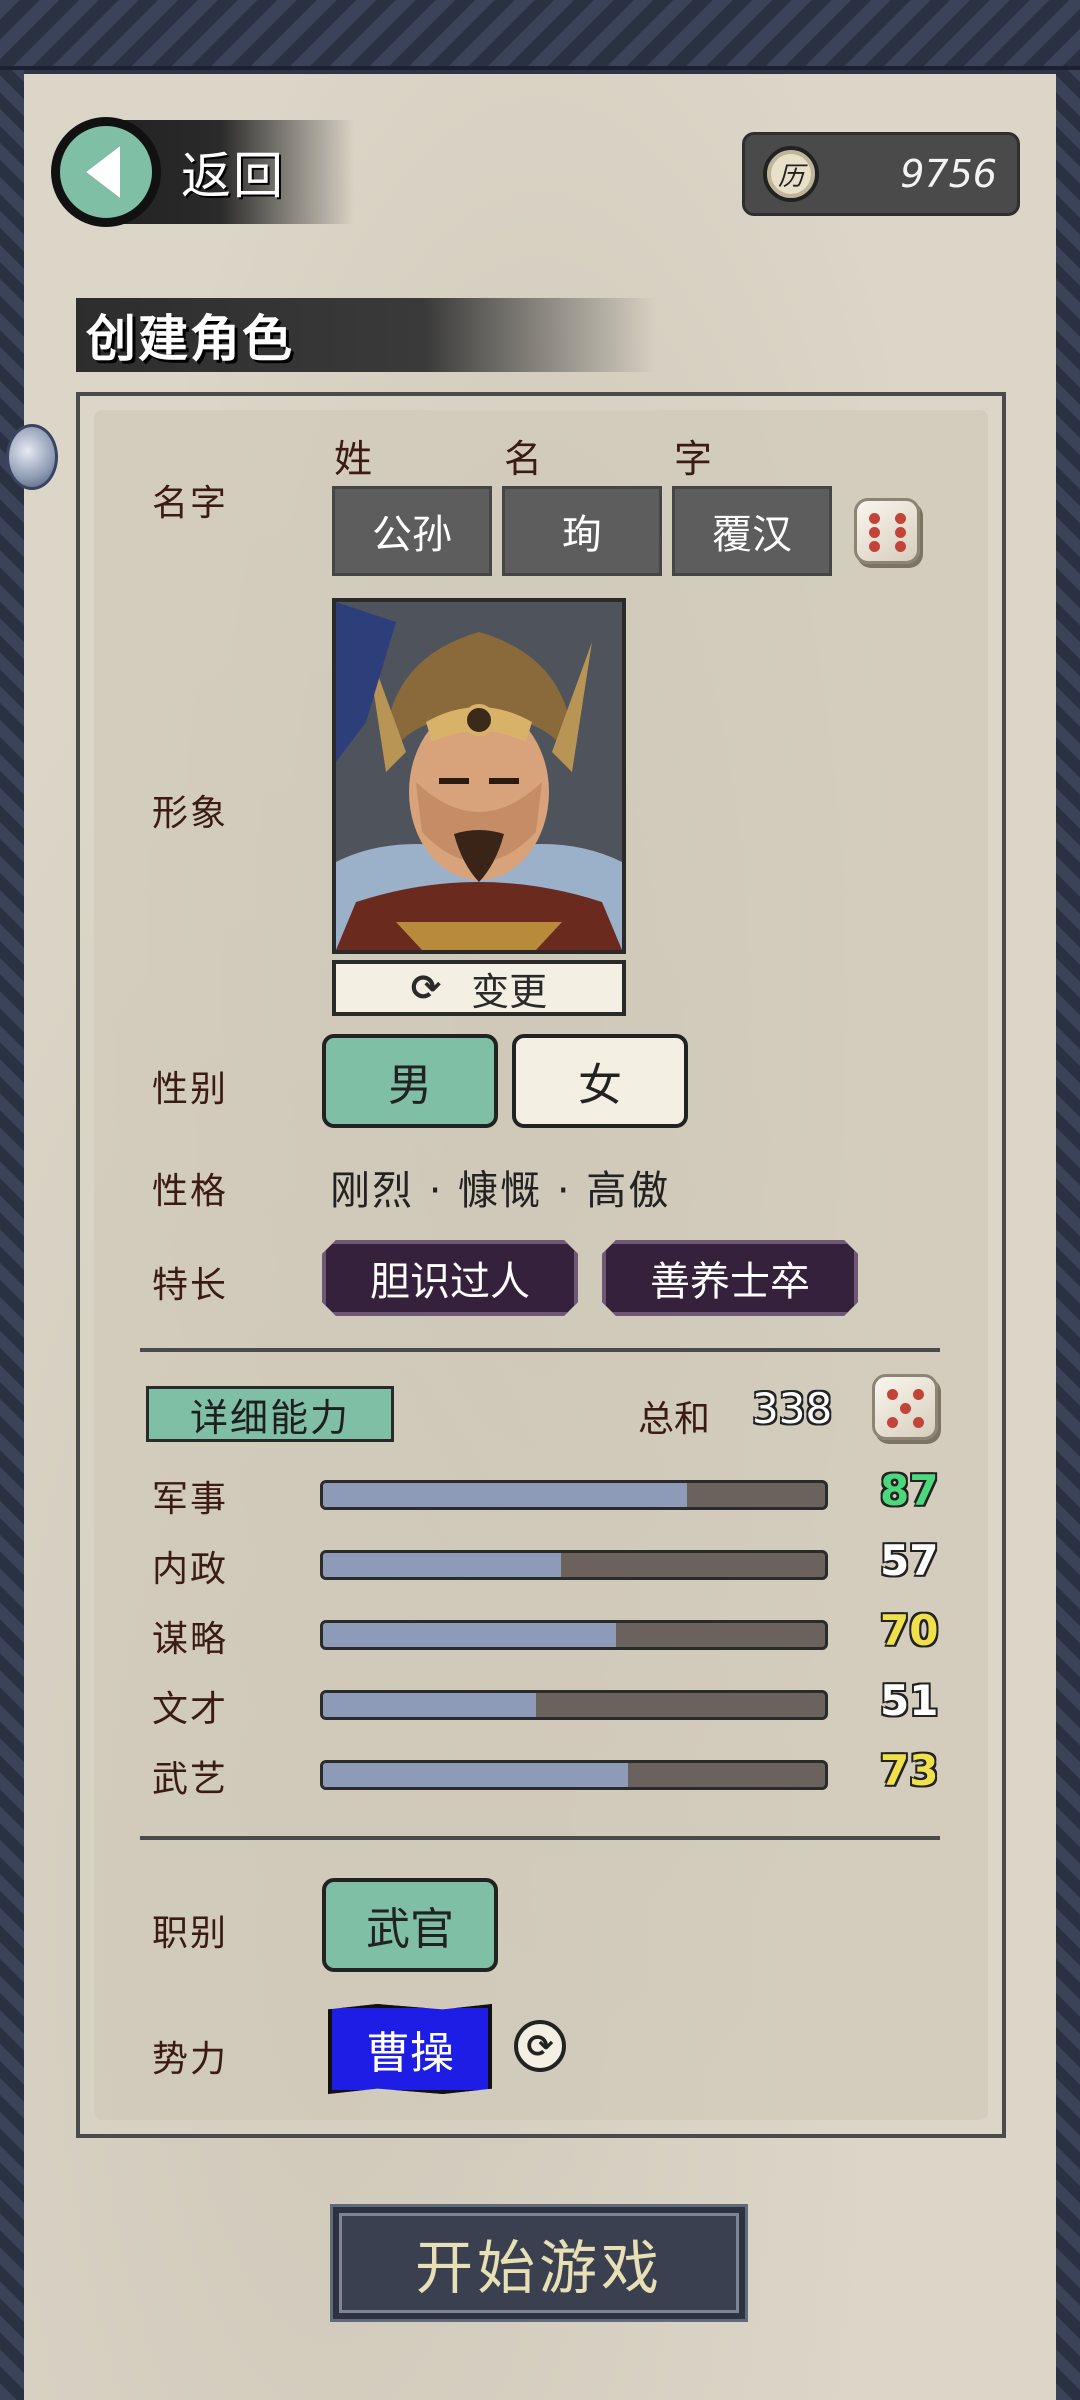  What do you see at coordinates (791, 174) in the screenshot?
I see `coin-icon: 历` at bounding box center [791, 174].